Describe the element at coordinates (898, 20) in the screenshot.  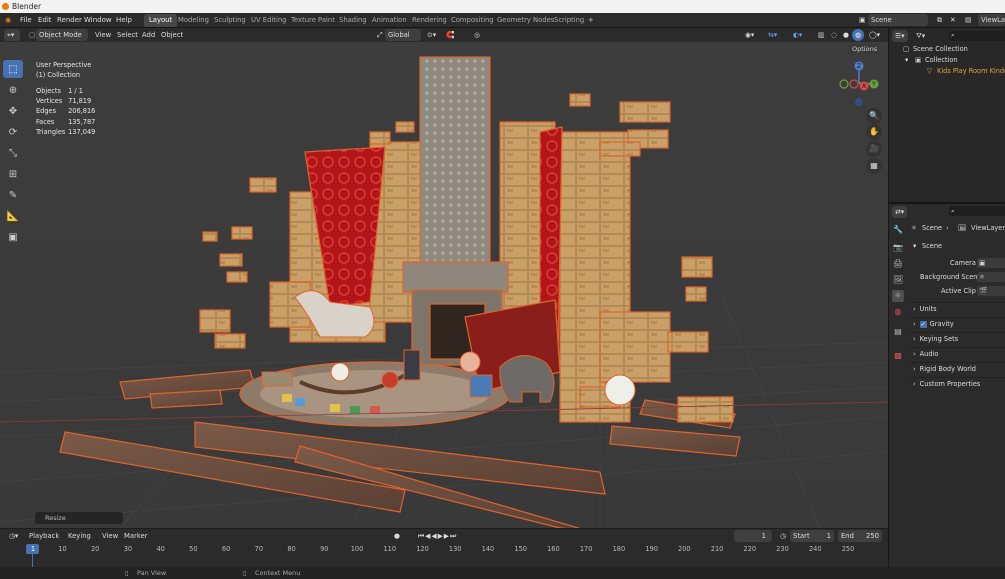
I see `scene-selector: Scene` at that location.